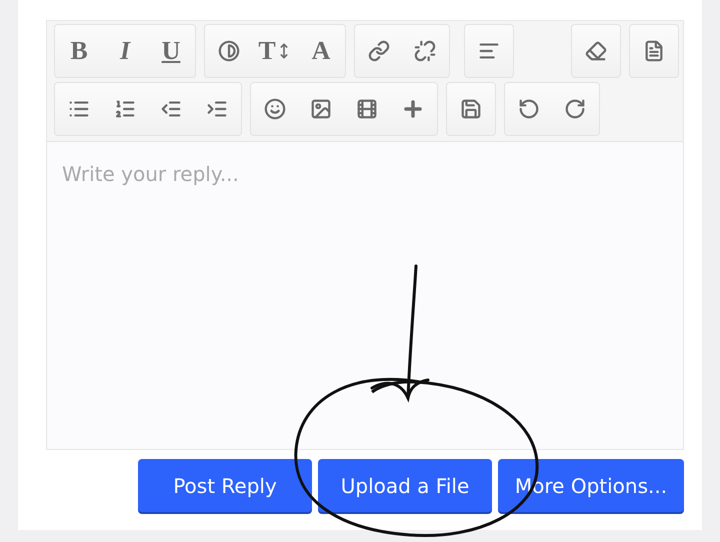  Describe the element at coordinates (125, 51) in the screenshot. I see `italic-button: I` at that location.